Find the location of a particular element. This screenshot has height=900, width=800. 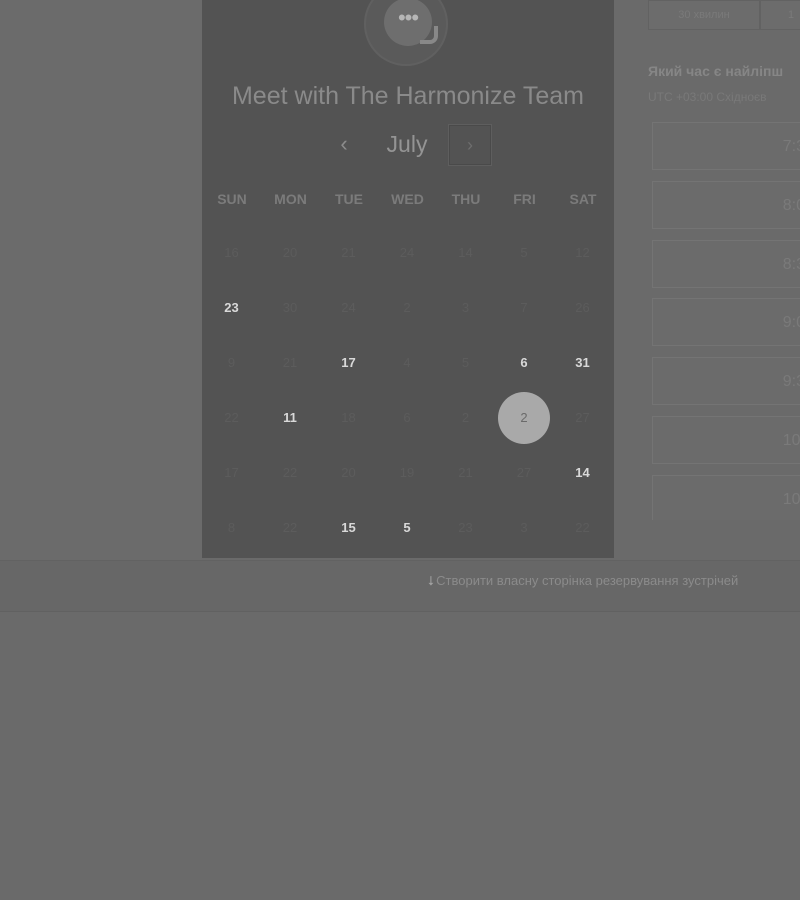

time-slot-button: 8:0 is located at coordinates (726, 204).